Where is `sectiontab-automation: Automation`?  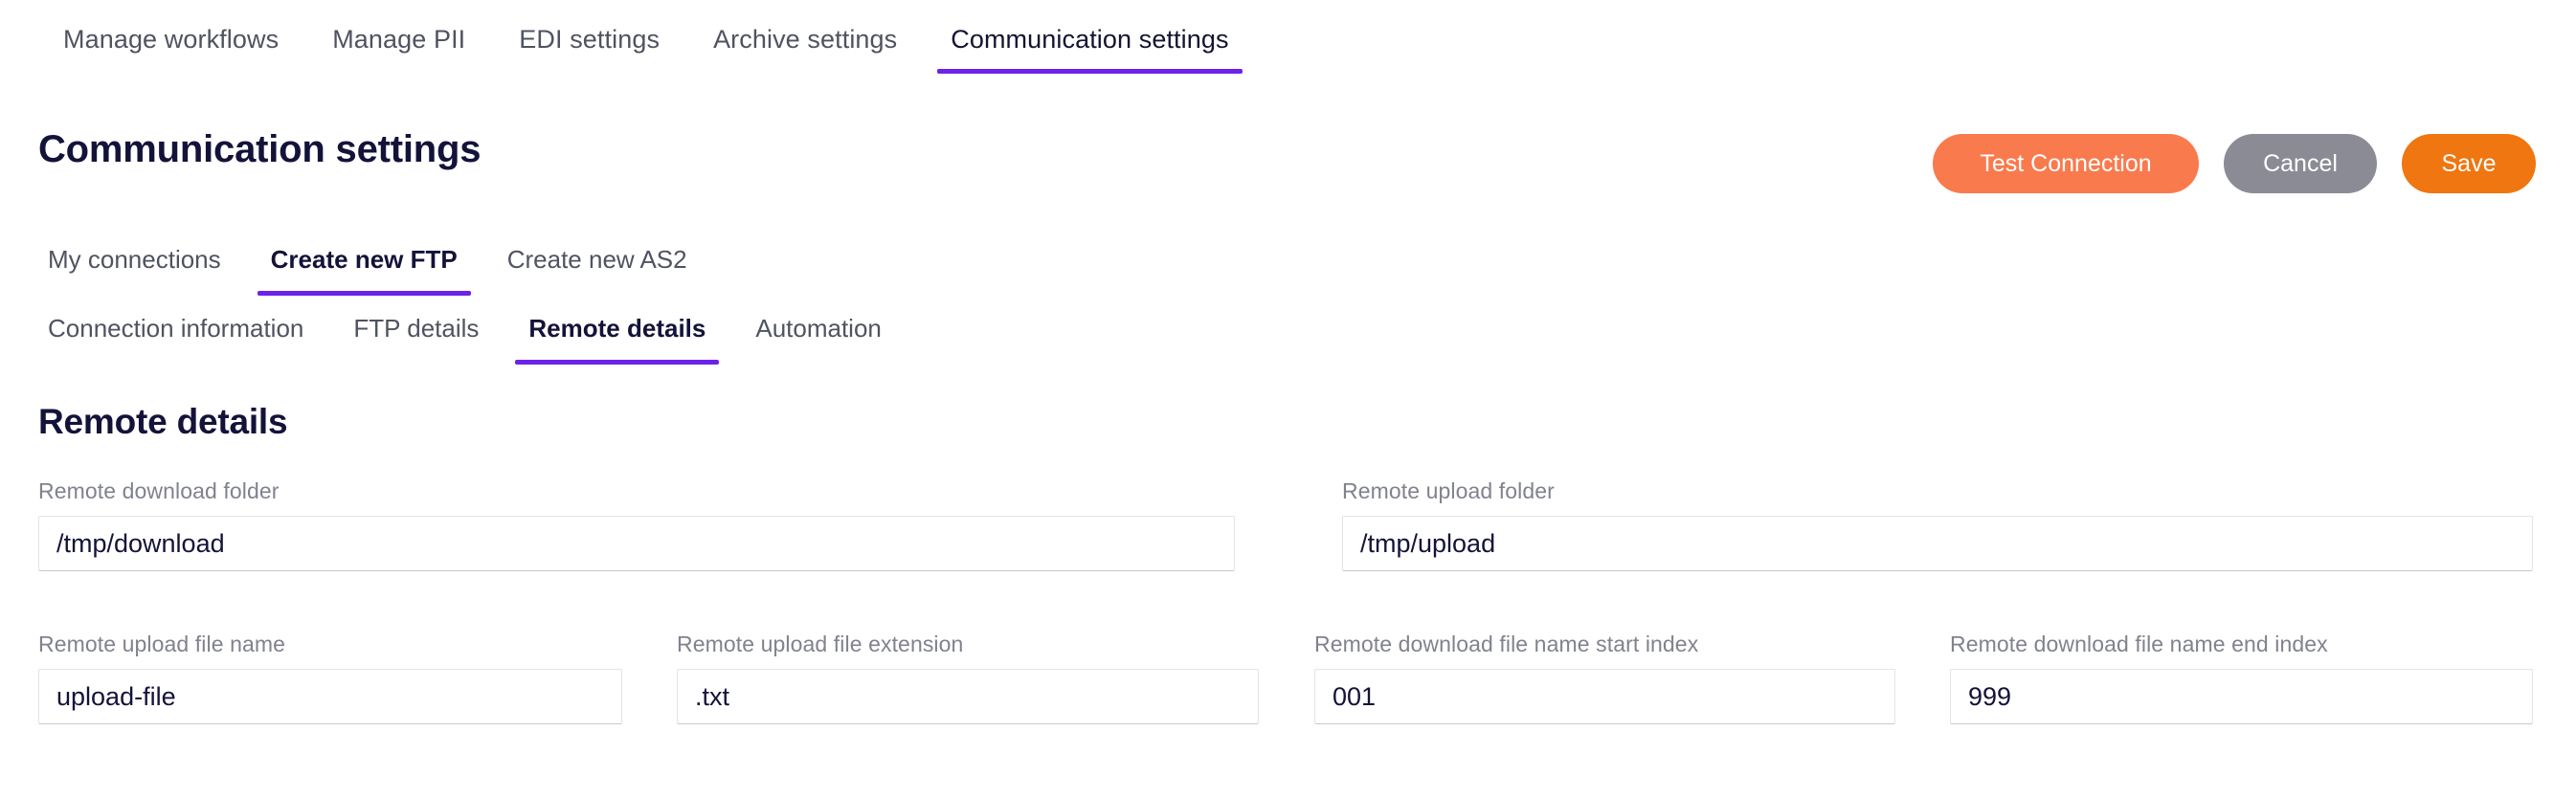 sectiontab-automation: Automation is located at coordinates (819, 336).